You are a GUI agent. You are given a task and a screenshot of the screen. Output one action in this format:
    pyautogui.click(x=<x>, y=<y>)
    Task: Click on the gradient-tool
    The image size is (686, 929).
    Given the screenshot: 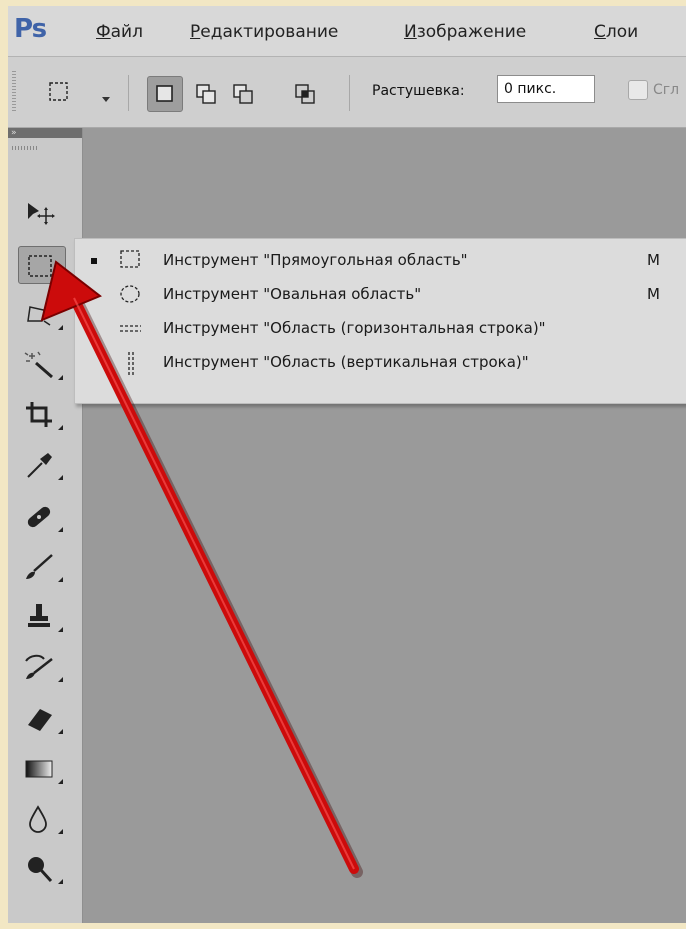 What is the action you would take?
    pyautogui.click(x=42, y=769)
    